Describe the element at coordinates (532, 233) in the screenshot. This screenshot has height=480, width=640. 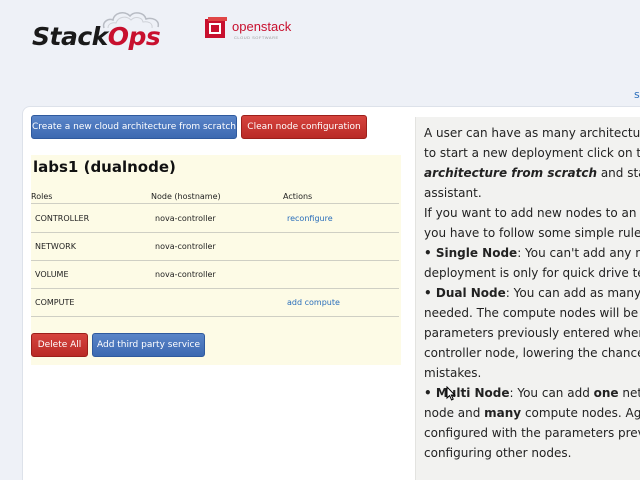
I see `help-line: you have to follow some simple rules:` at that location.